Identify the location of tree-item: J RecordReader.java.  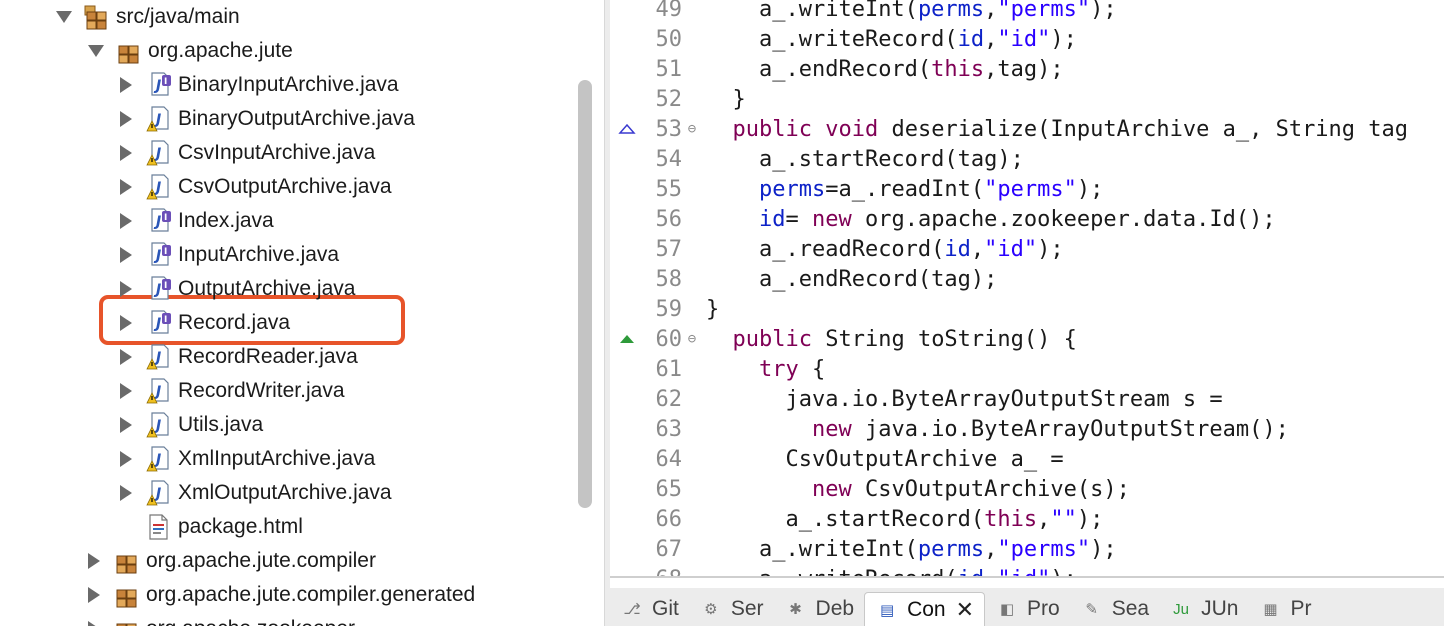
(239, 357).